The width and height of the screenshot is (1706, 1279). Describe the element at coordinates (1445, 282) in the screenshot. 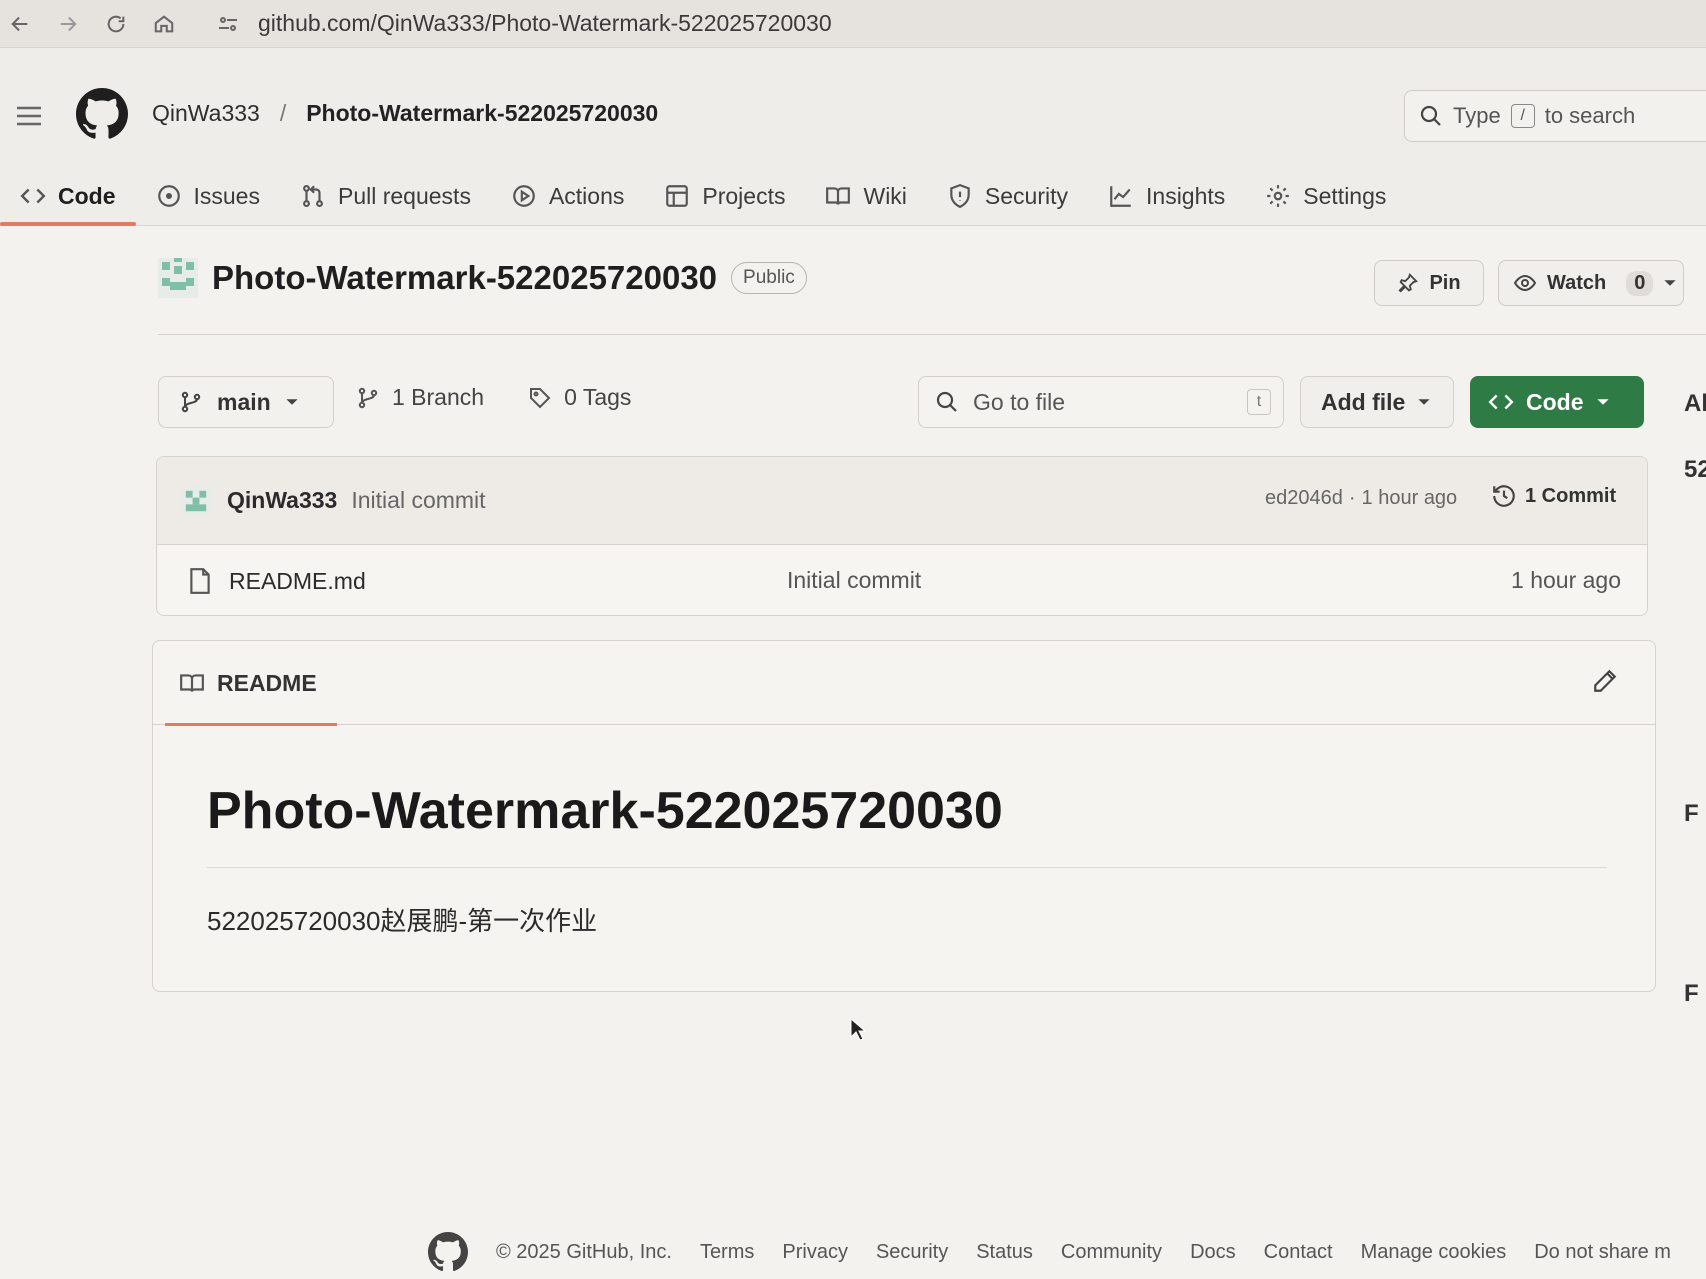

I see `pin-label: Pin` at that location.